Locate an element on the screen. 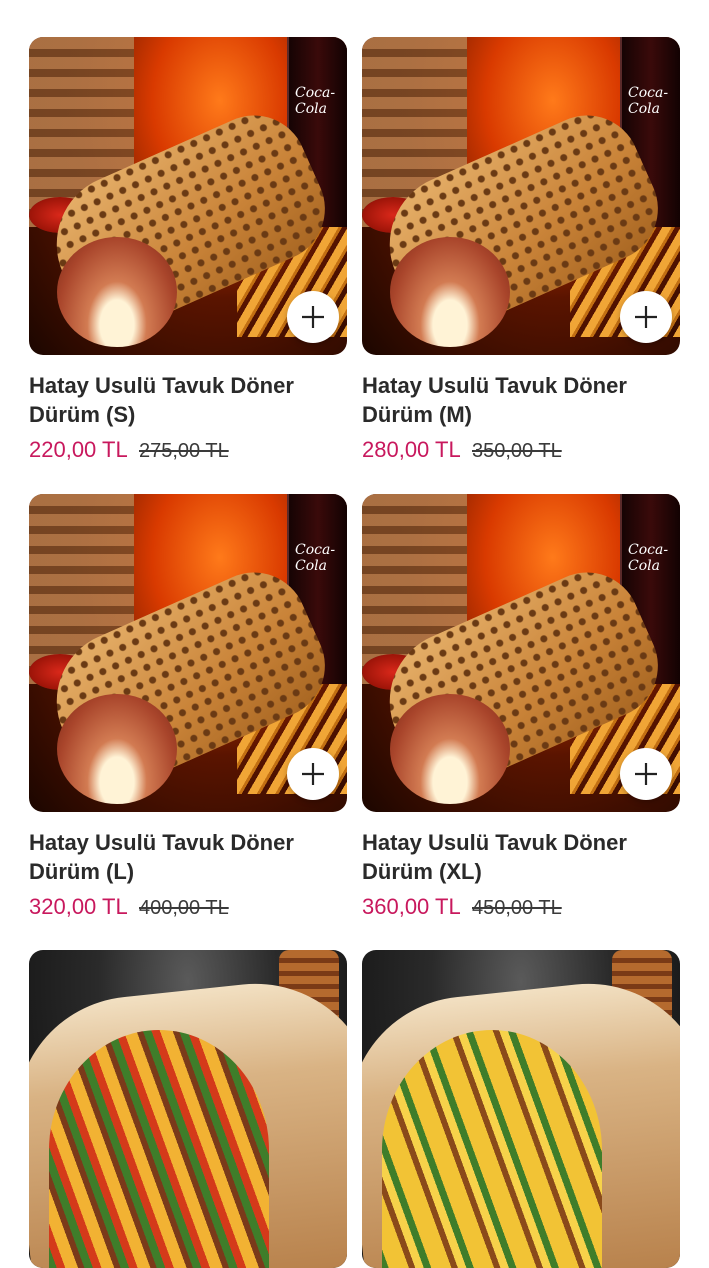 The image size is (709, 1268). price-row: 320,00 TL 400,00 TL is located at coordinates (188, 907).